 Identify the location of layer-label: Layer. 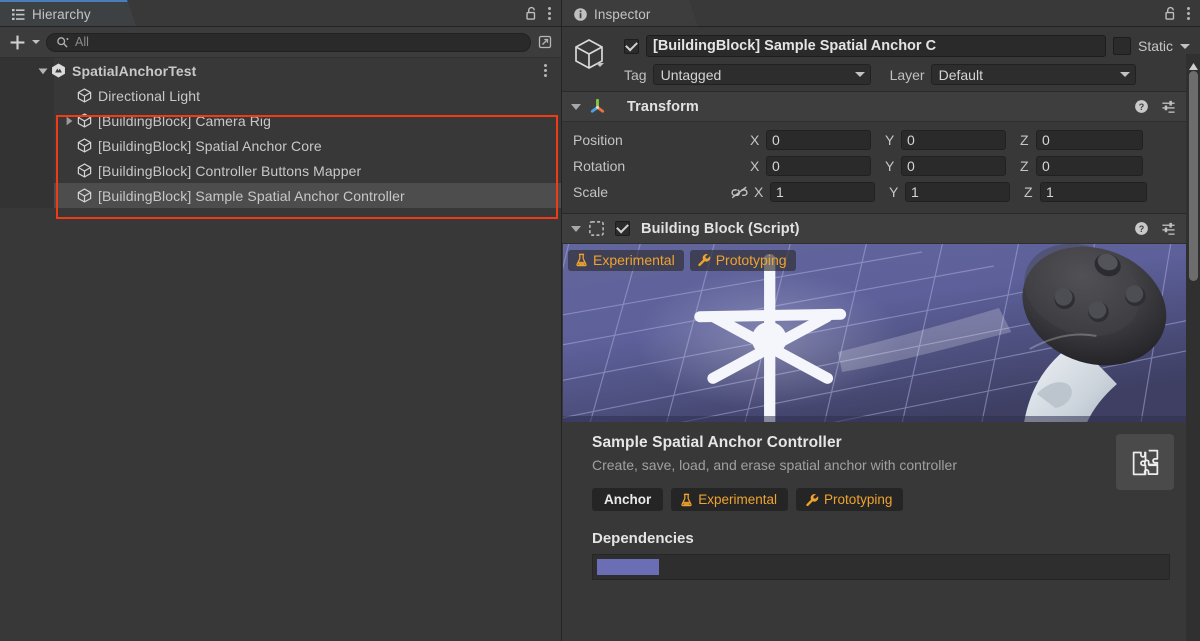
(907, 74).